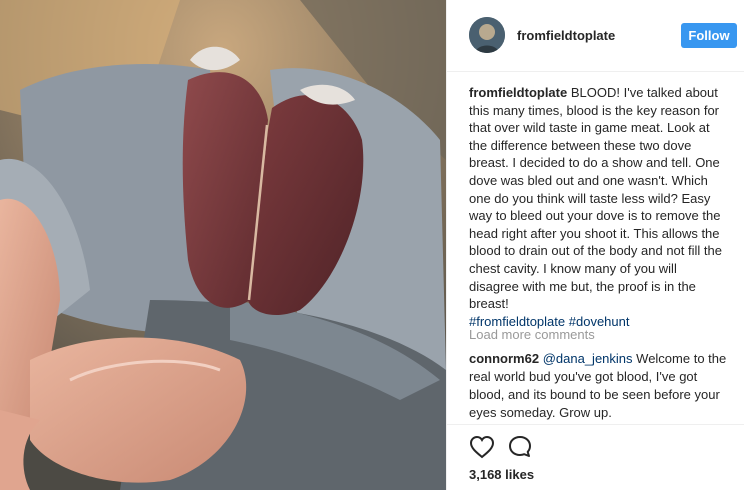  Describe the element at coordinates (520, 447) in the screenshot. I see `comment-bubble-icon` at that location.